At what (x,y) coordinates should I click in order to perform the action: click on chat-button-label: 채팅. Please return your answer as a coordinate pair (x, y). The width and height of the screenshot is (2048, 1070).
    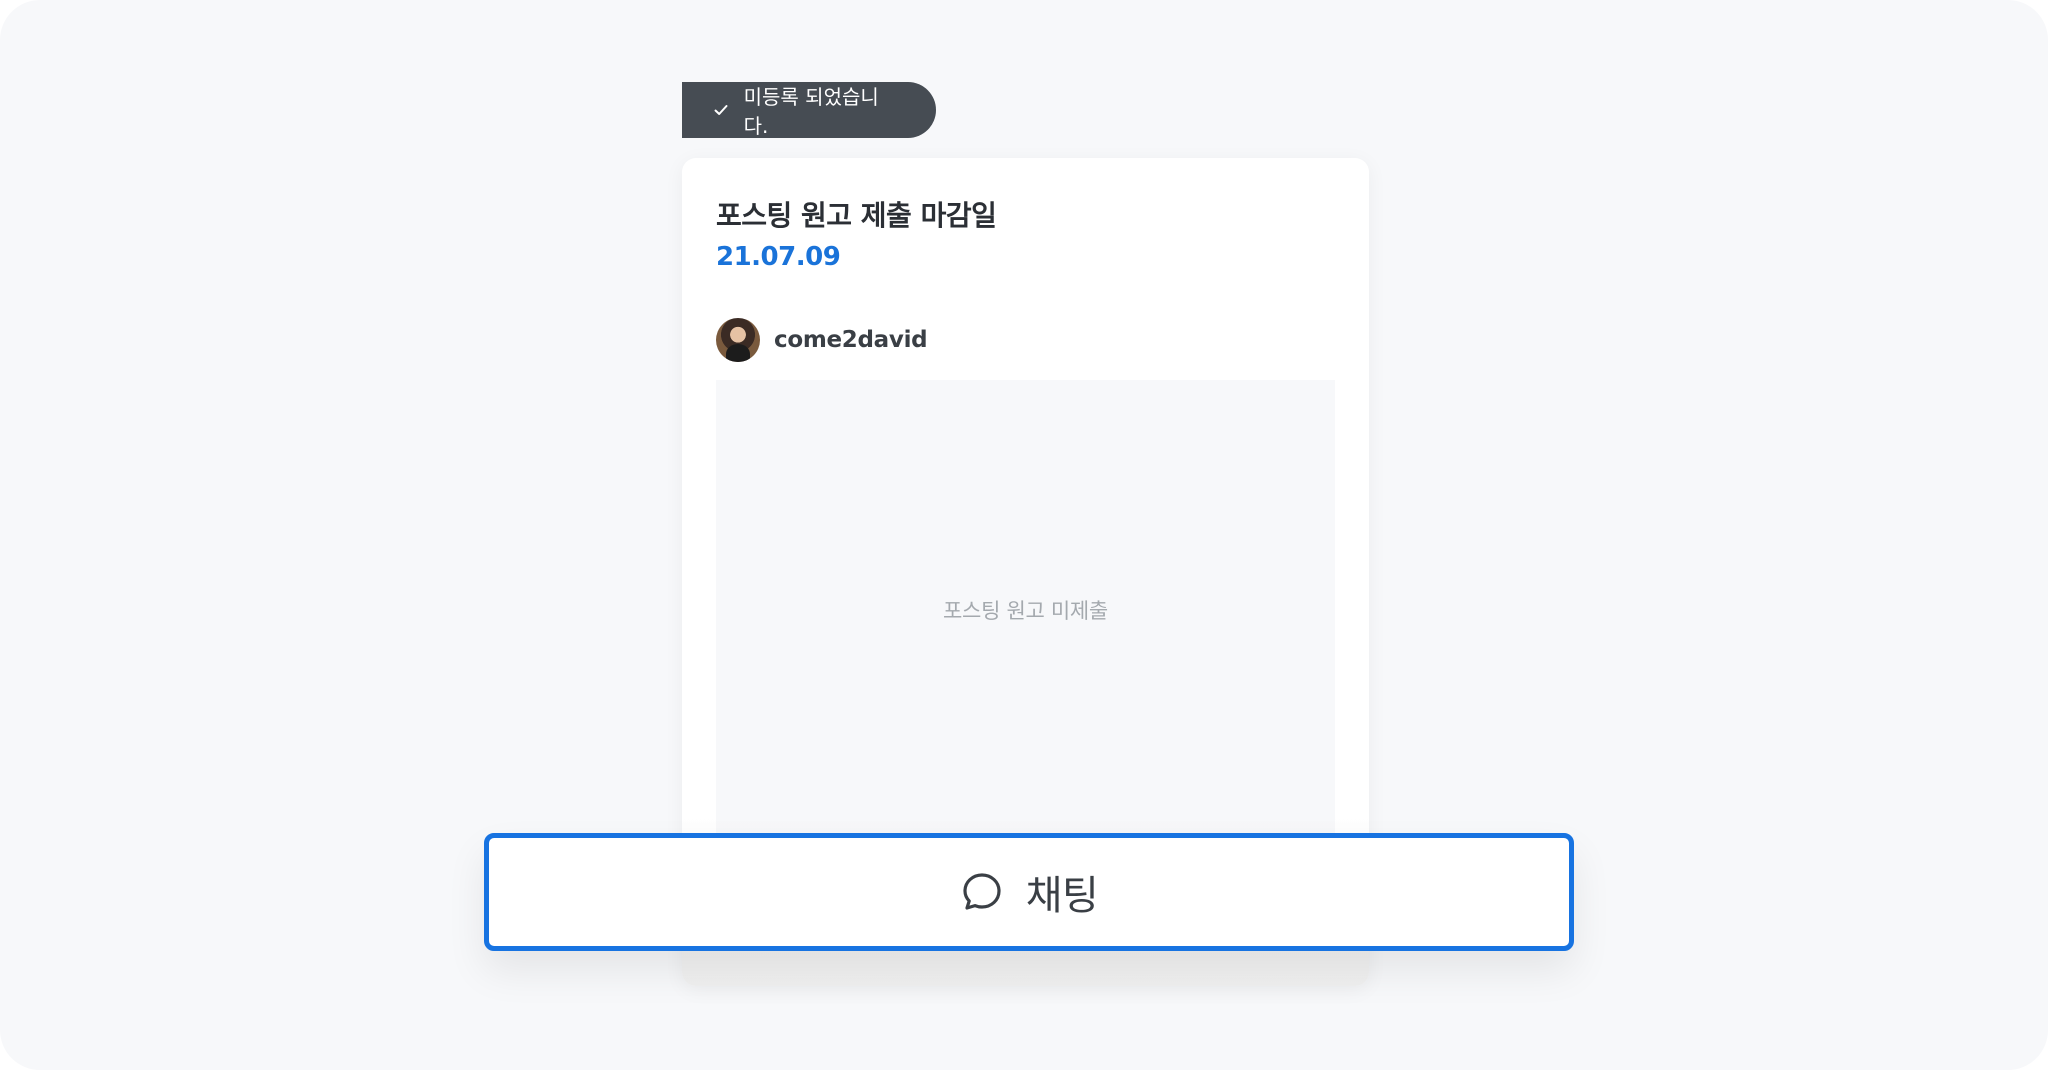
    Looking at the image, I should click on (1062, 896).